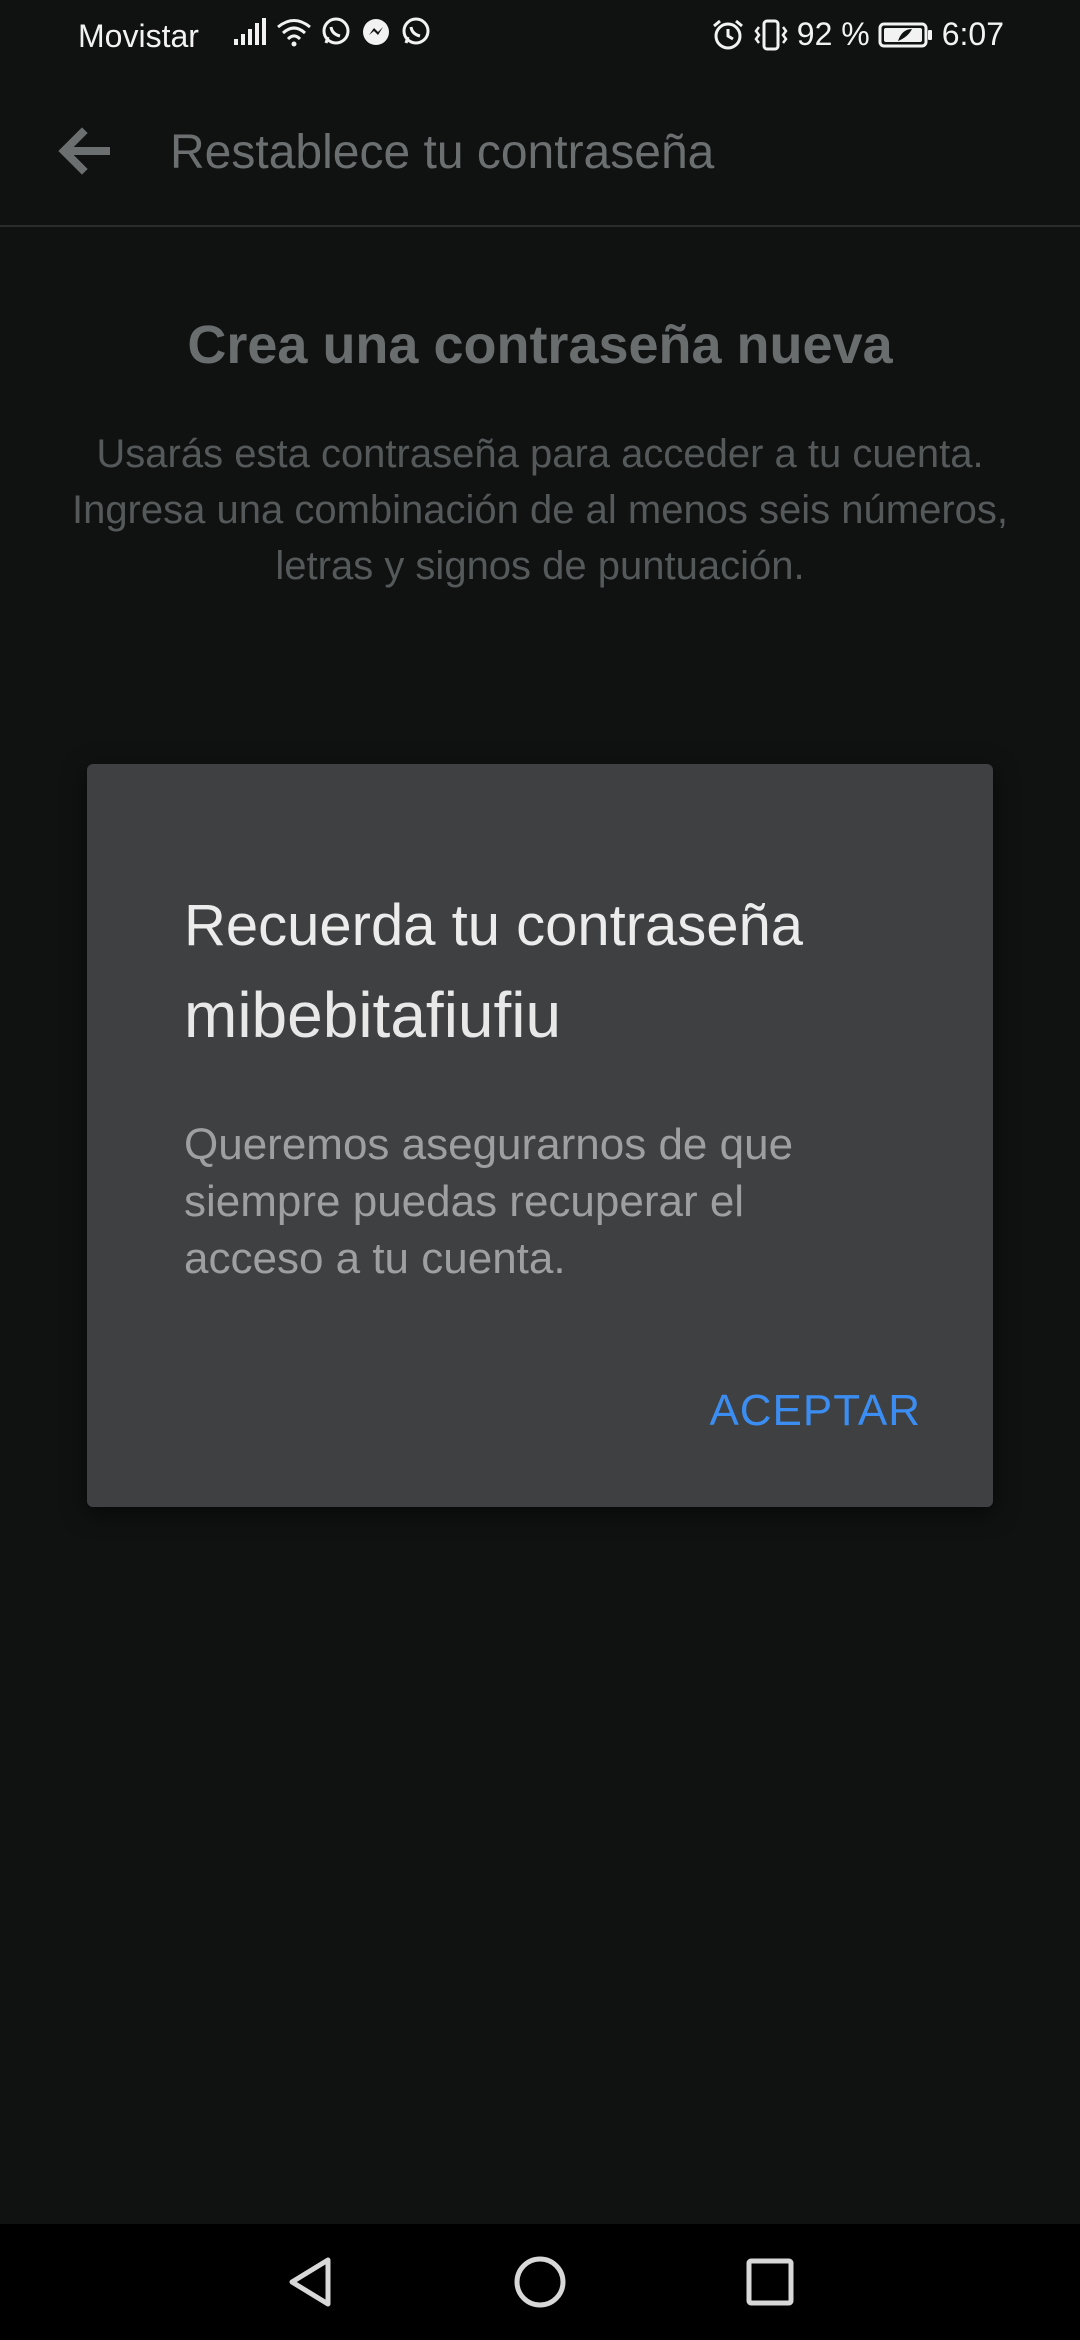 This screenshot has width=1080, height=2340. Describe the element at coordinates (906, 35) in the screenshot. I see `battery-icon` at that location.